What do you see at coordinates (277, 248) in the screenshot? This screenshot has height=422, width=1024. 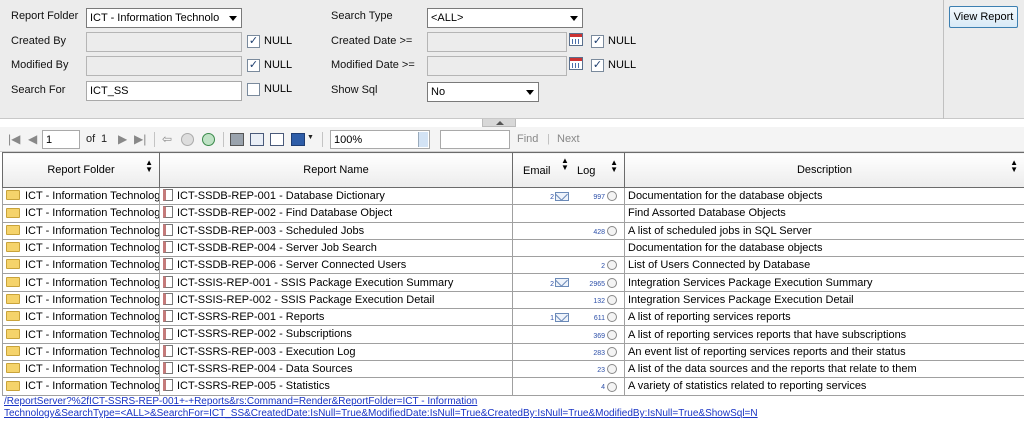 I see `report-name-link: ICT-SSDB-REP-004 - Server Job Search` at bounding box center [277, 248].